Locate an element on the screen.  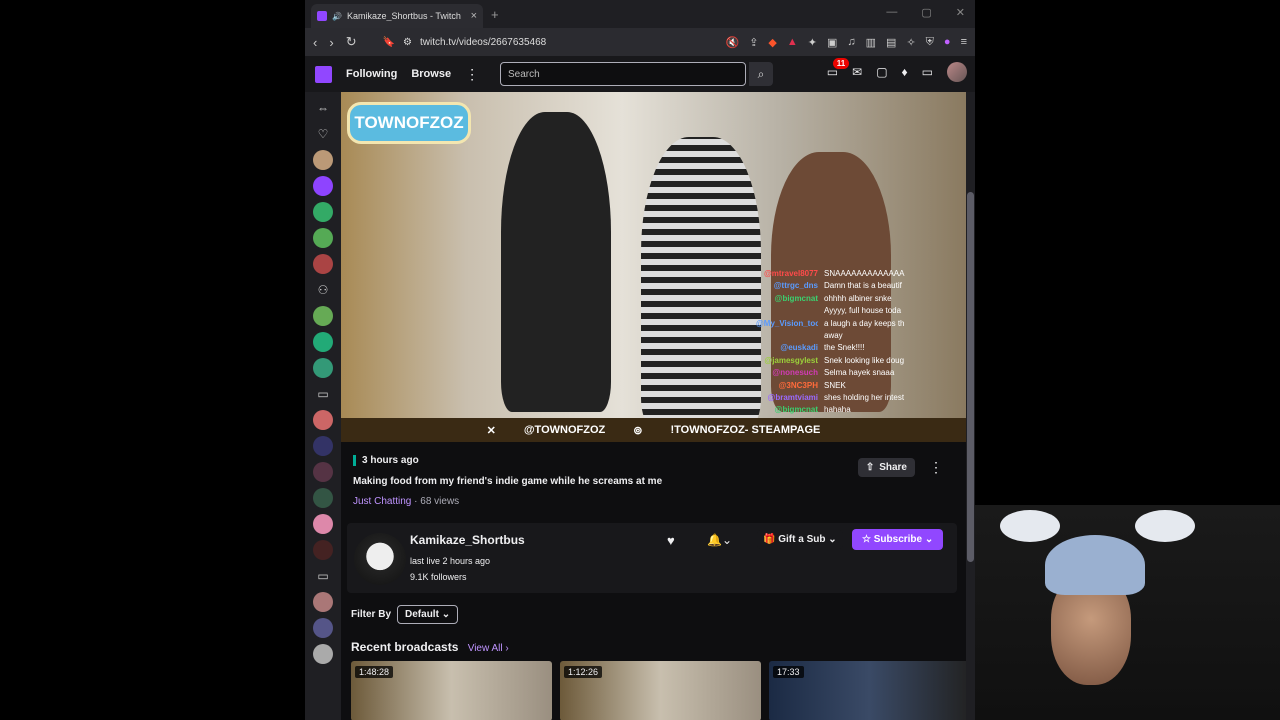
mute-icon: 🔇 is located at coordinates (732, 42).